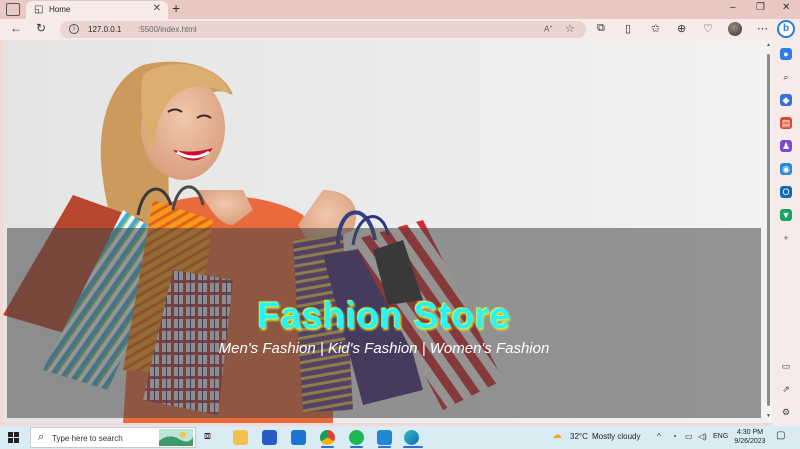  I want to click on tab-home: ◱ Home ✕, so click(97, 10).